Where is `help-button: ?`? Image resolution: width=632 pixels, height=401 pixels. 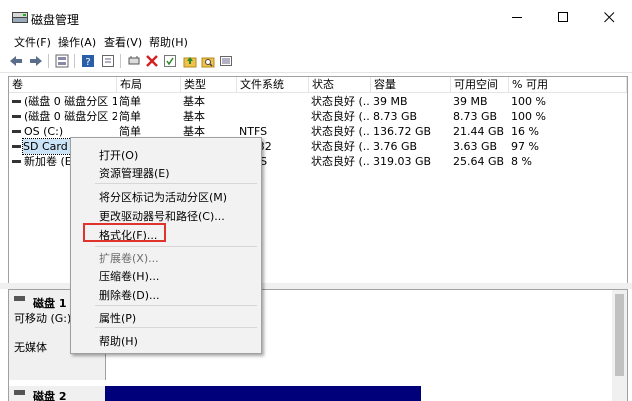
help-button: ? is located at coordinates (88, 61).